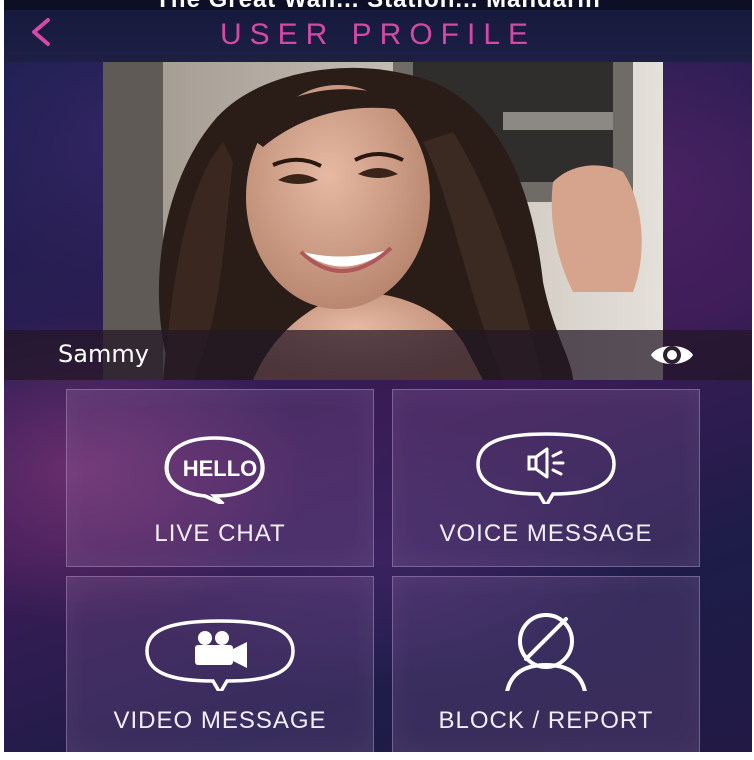  I want to click on view-profile-button, so click(672, 355).